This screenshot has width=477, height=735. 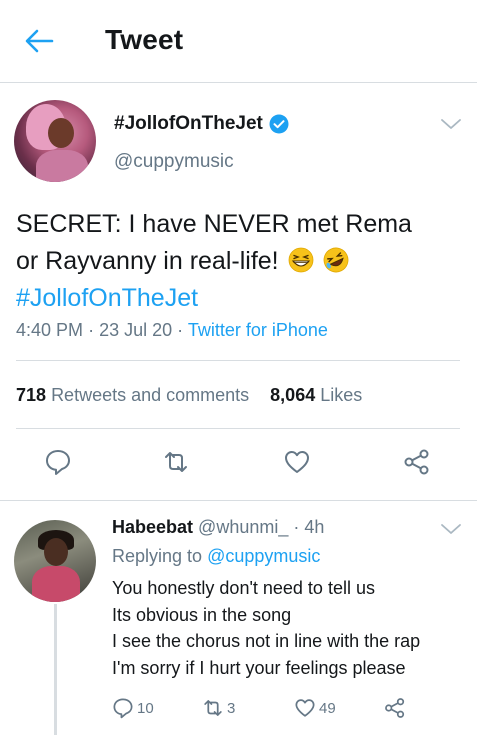 What do you see at coordinates (263, 556) in the screenshot?
I see `replying-to-handle: @cuppymusic` at bounding box center [263, 556].